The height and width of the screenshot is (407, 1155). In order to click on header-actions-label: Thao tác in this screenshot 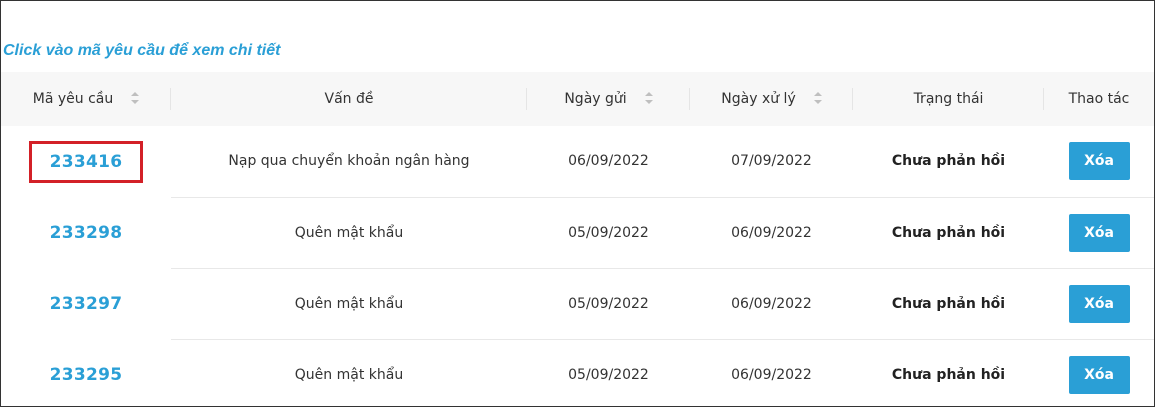, I will do `click(1099, 99)`.